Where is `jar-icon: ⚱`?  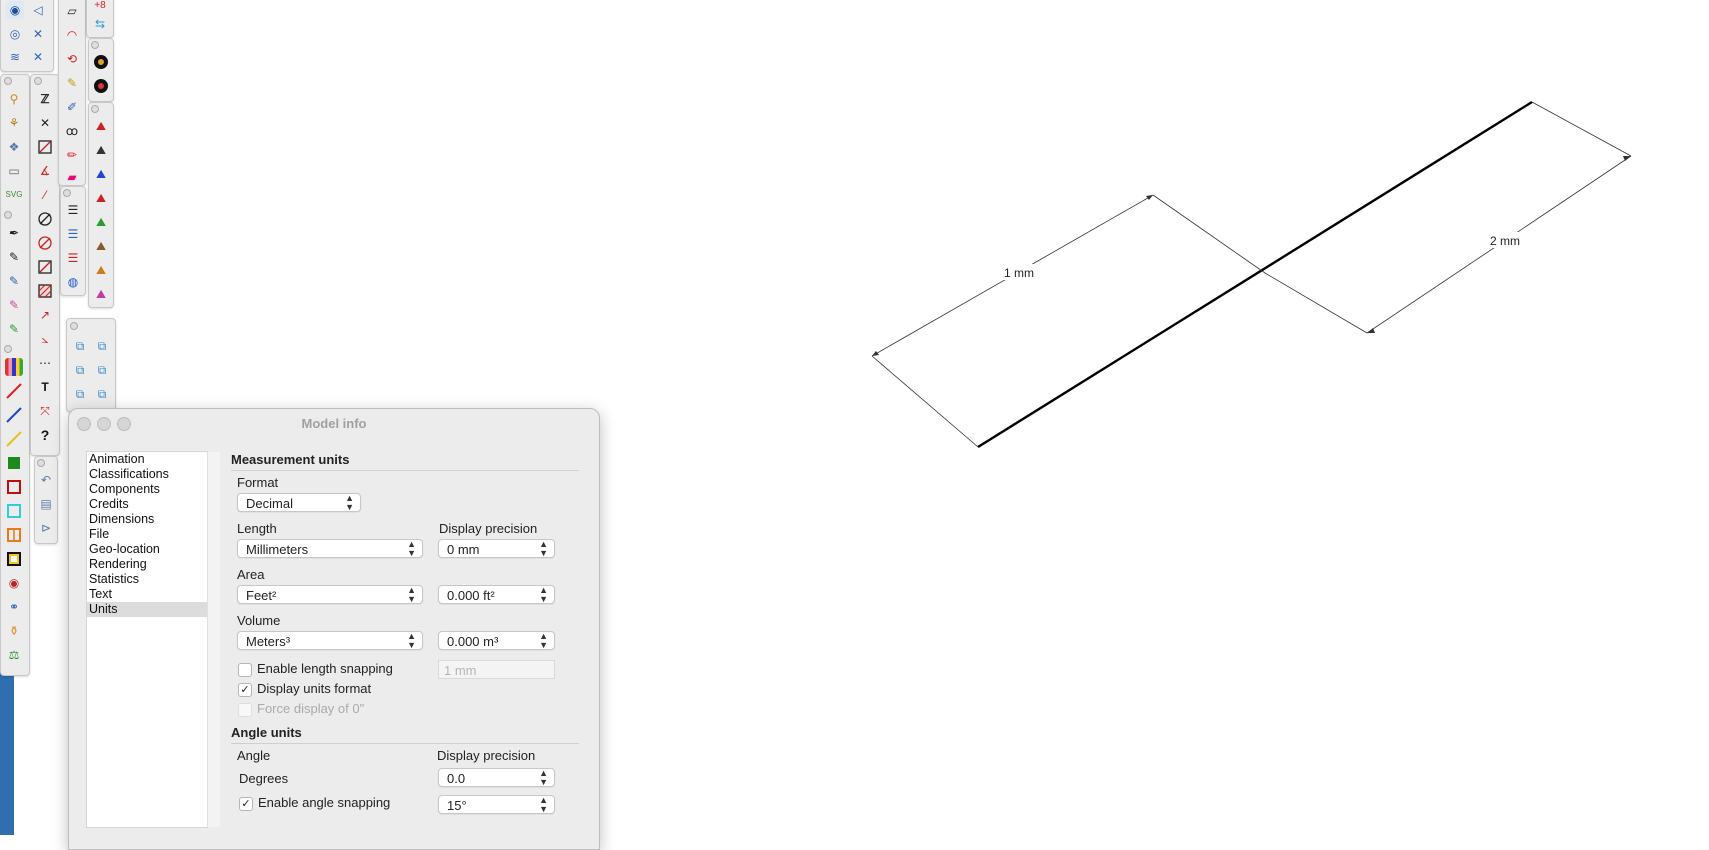 jar-icon: ⚱ is located at coordinates (14, 631).